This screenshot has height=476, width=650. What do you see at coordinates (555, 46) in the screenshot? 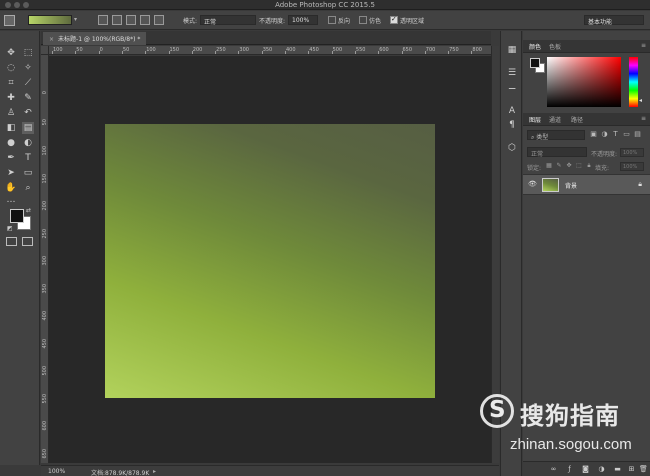
I see `tab-swatches: 色板` at bounding box center [555, 46].